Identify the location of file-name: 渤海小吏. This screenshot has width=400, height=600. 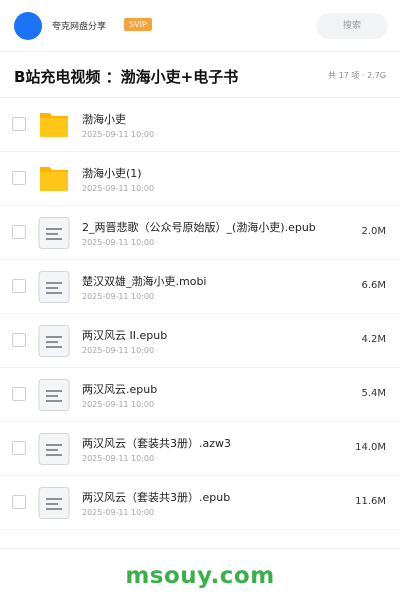
(104, 119).